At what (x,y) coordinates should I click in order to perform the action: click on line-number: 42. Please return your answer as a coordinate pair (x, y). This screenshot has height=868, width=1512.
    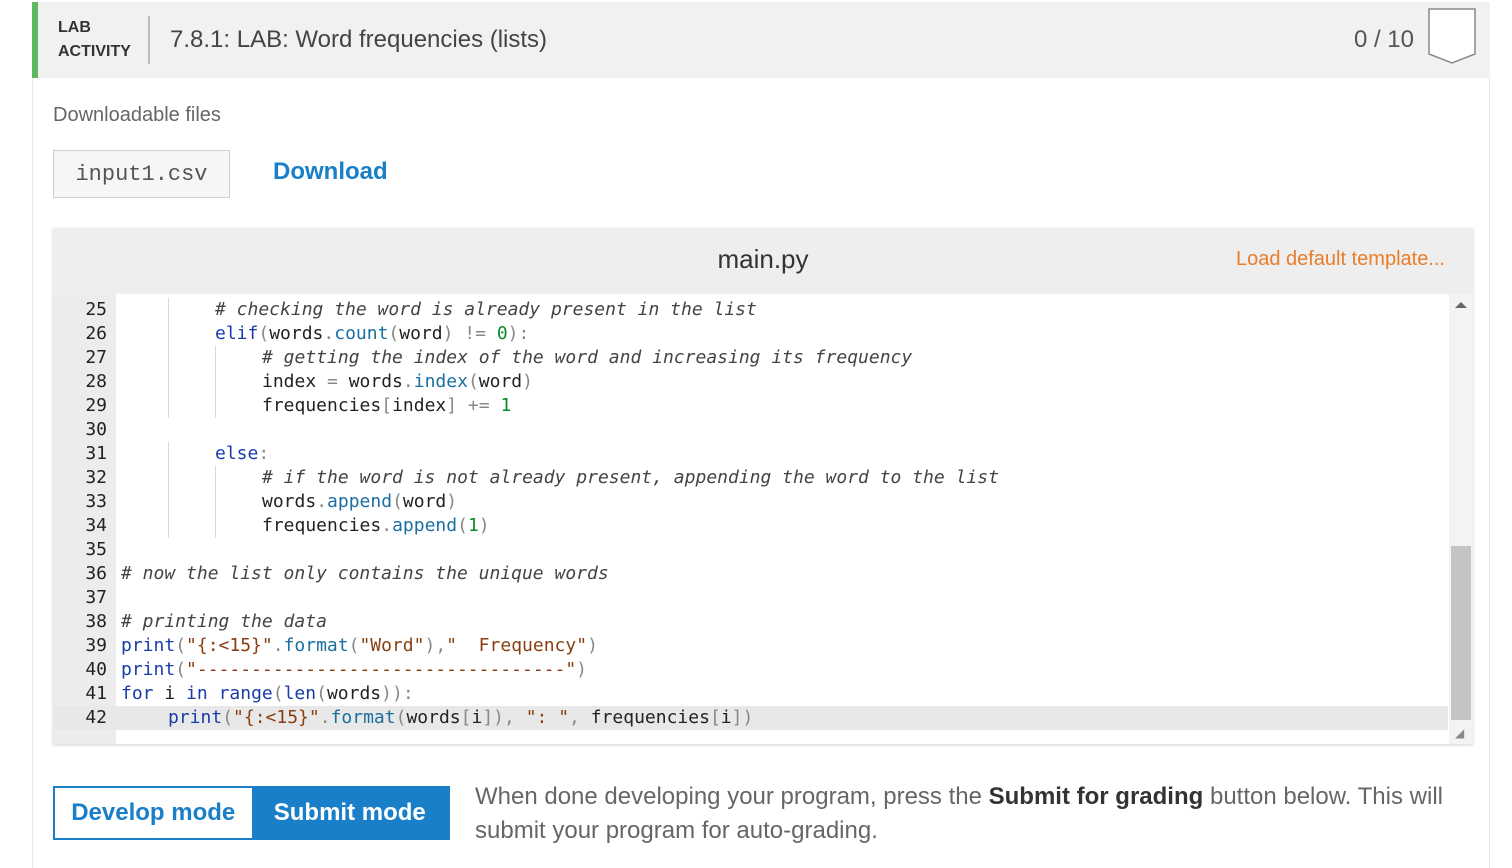
    Looking at the image, I should click on (96, 717).